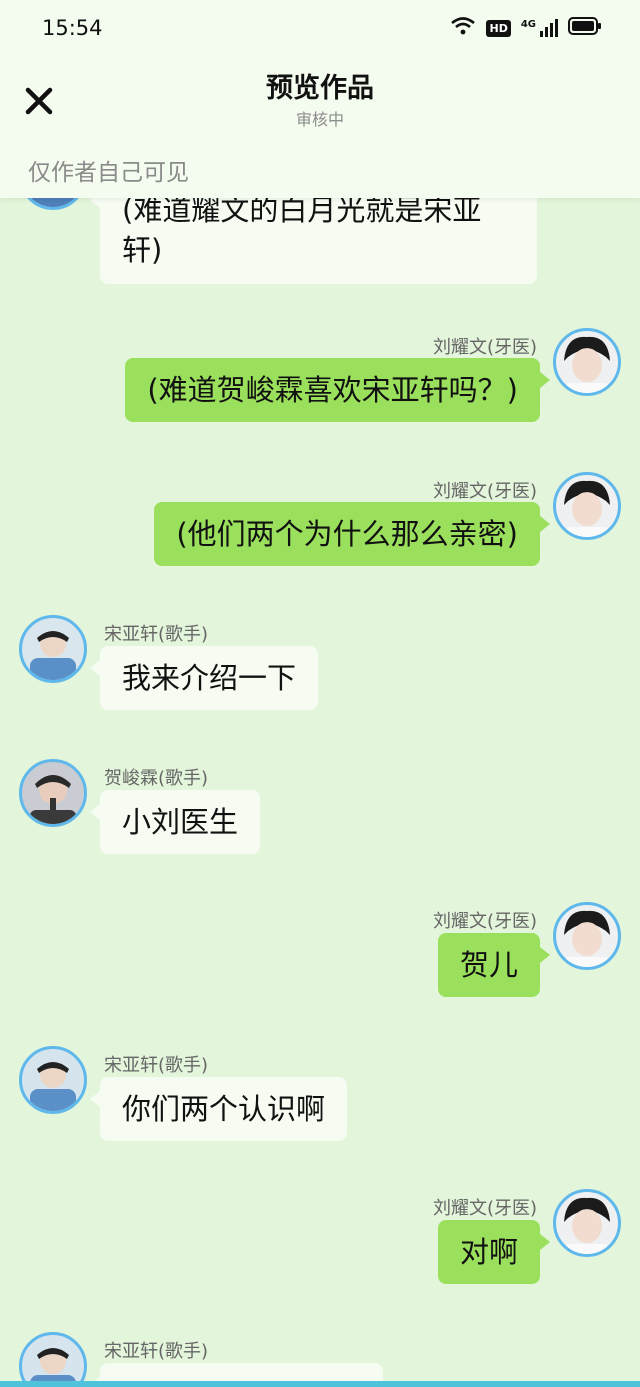 This screenshot has height=1387, width=640. Describe the element at coordinates (463, 28) in the screenshot. I see `wifi-icon` at that location.